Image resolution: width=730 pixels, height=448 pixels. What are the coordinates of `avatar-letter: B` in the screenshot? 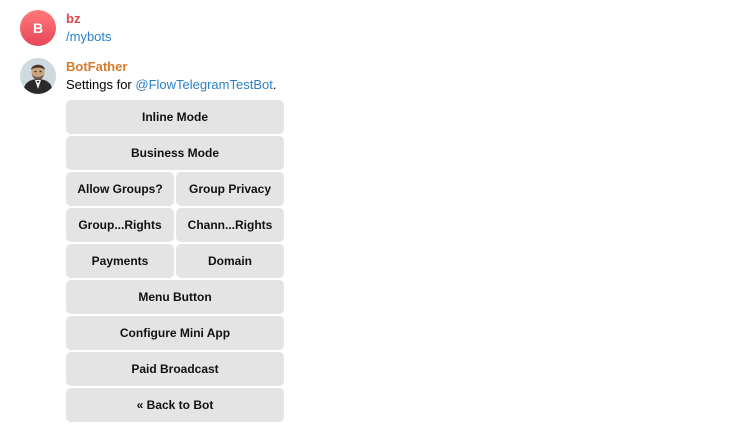 It's located at (38, 28).